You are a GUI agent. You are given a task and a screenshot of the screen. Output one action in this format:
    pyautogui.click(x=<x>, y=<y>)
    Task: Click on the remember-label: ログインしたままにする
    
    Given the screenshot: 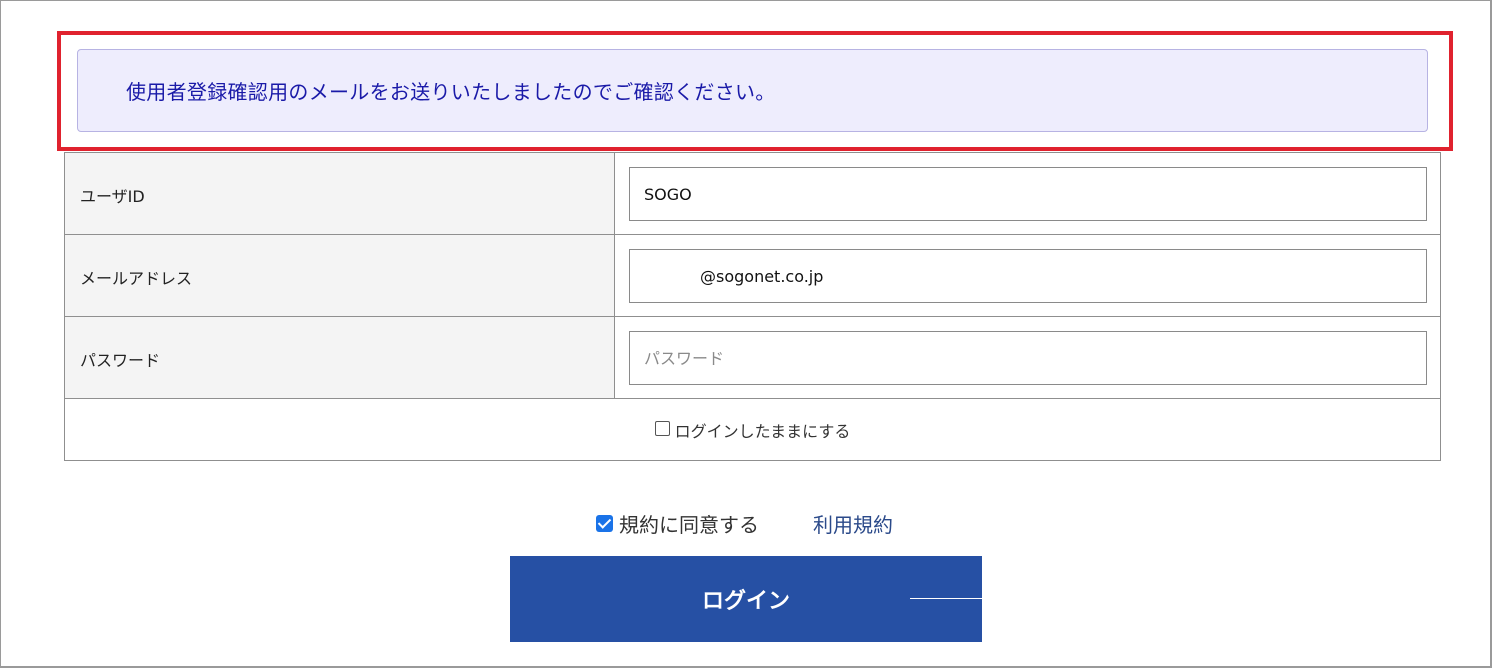 What is the action you would take?
    pyautogui.click(x=763, y=430)
    